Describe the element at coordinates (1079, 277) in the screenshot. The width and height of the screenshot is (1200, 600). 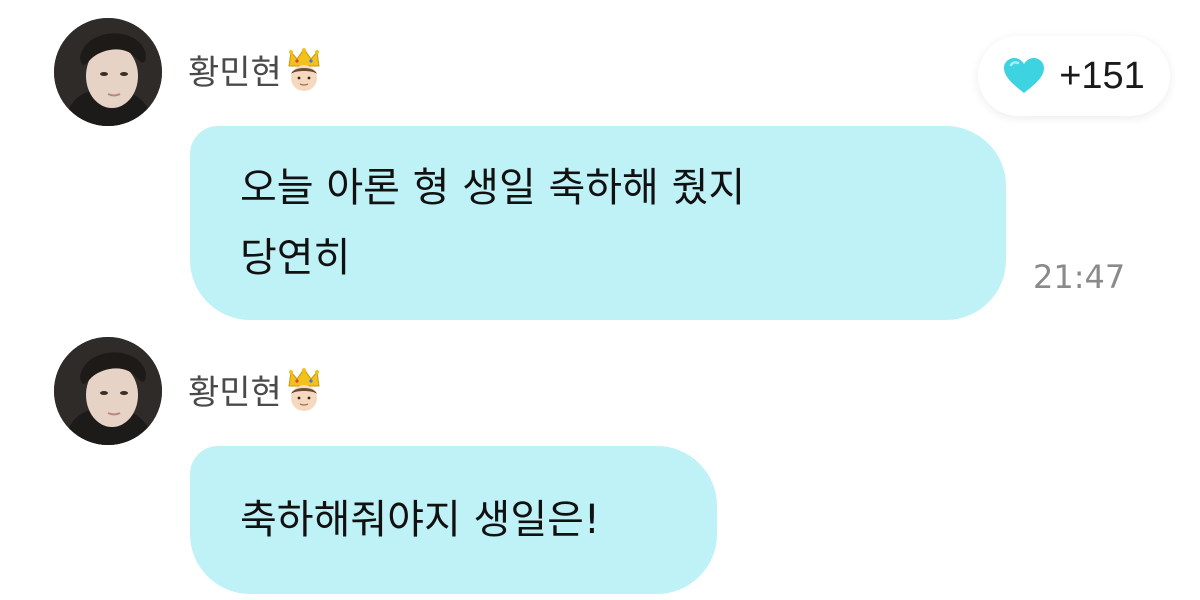
I see `message-timestamp: 21:47` at that location.